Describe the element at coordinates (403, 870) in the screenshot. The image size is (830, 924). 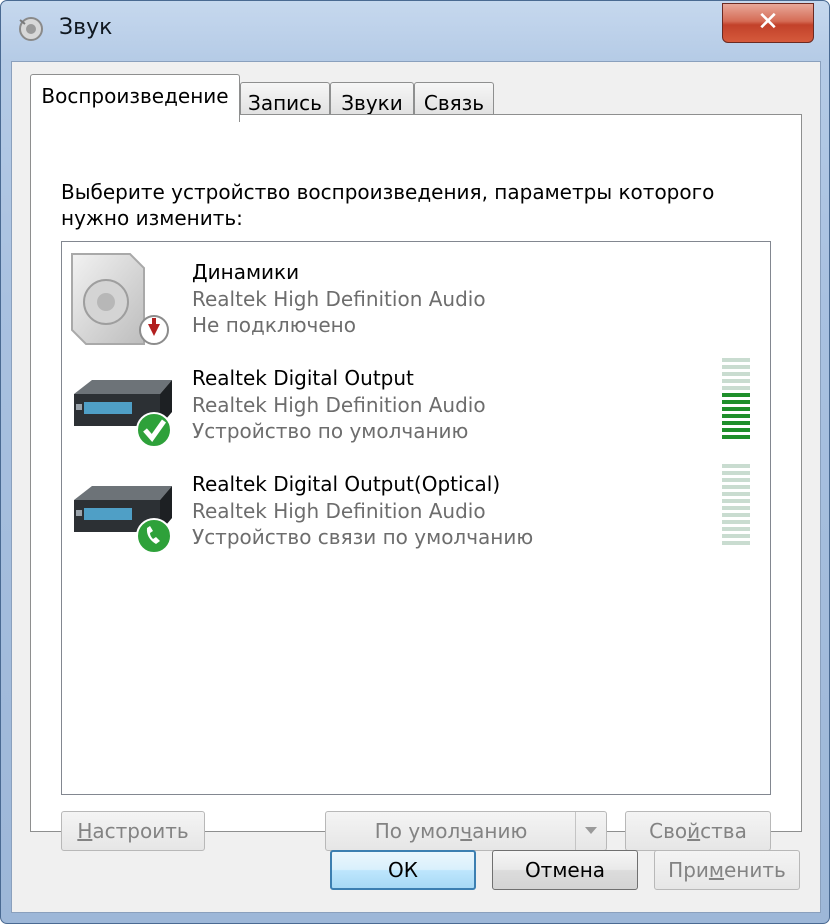
I see `ok-button: ОК` at that location.